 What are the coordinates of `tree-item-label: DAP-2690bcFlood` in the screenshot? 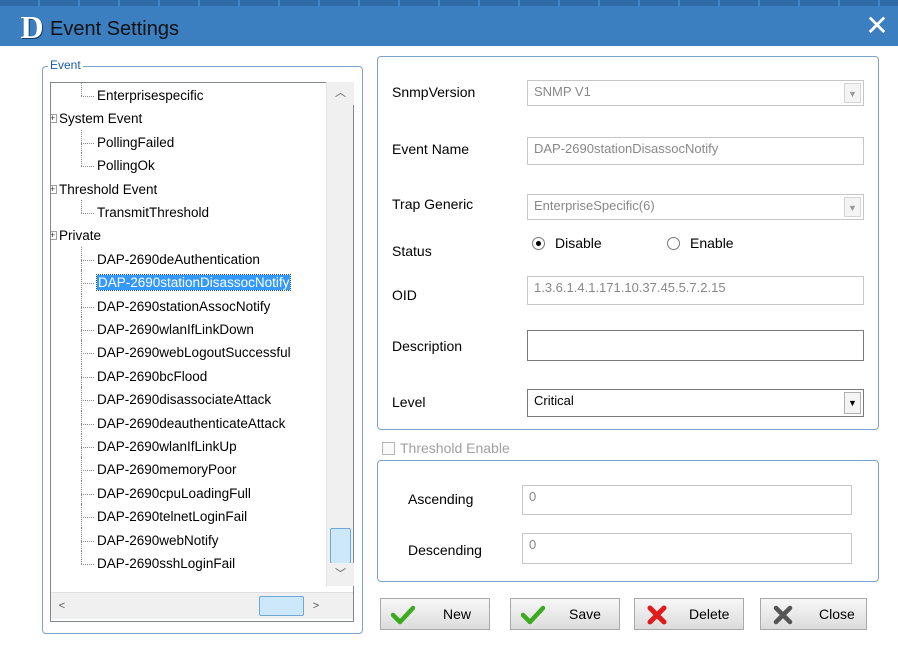 It's located at (152, 376).